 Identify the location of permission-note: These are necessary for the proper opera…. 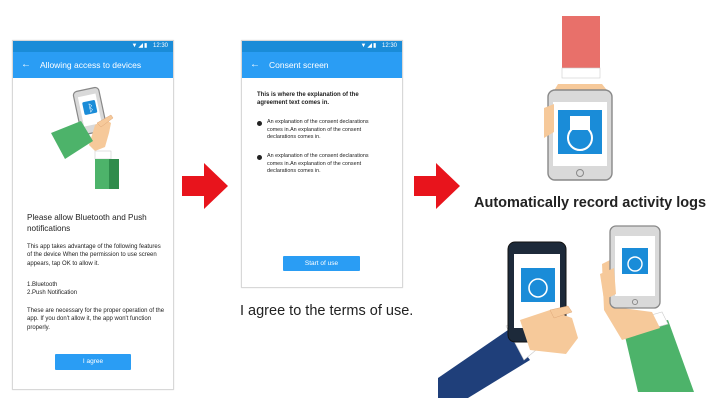
(96, 319).